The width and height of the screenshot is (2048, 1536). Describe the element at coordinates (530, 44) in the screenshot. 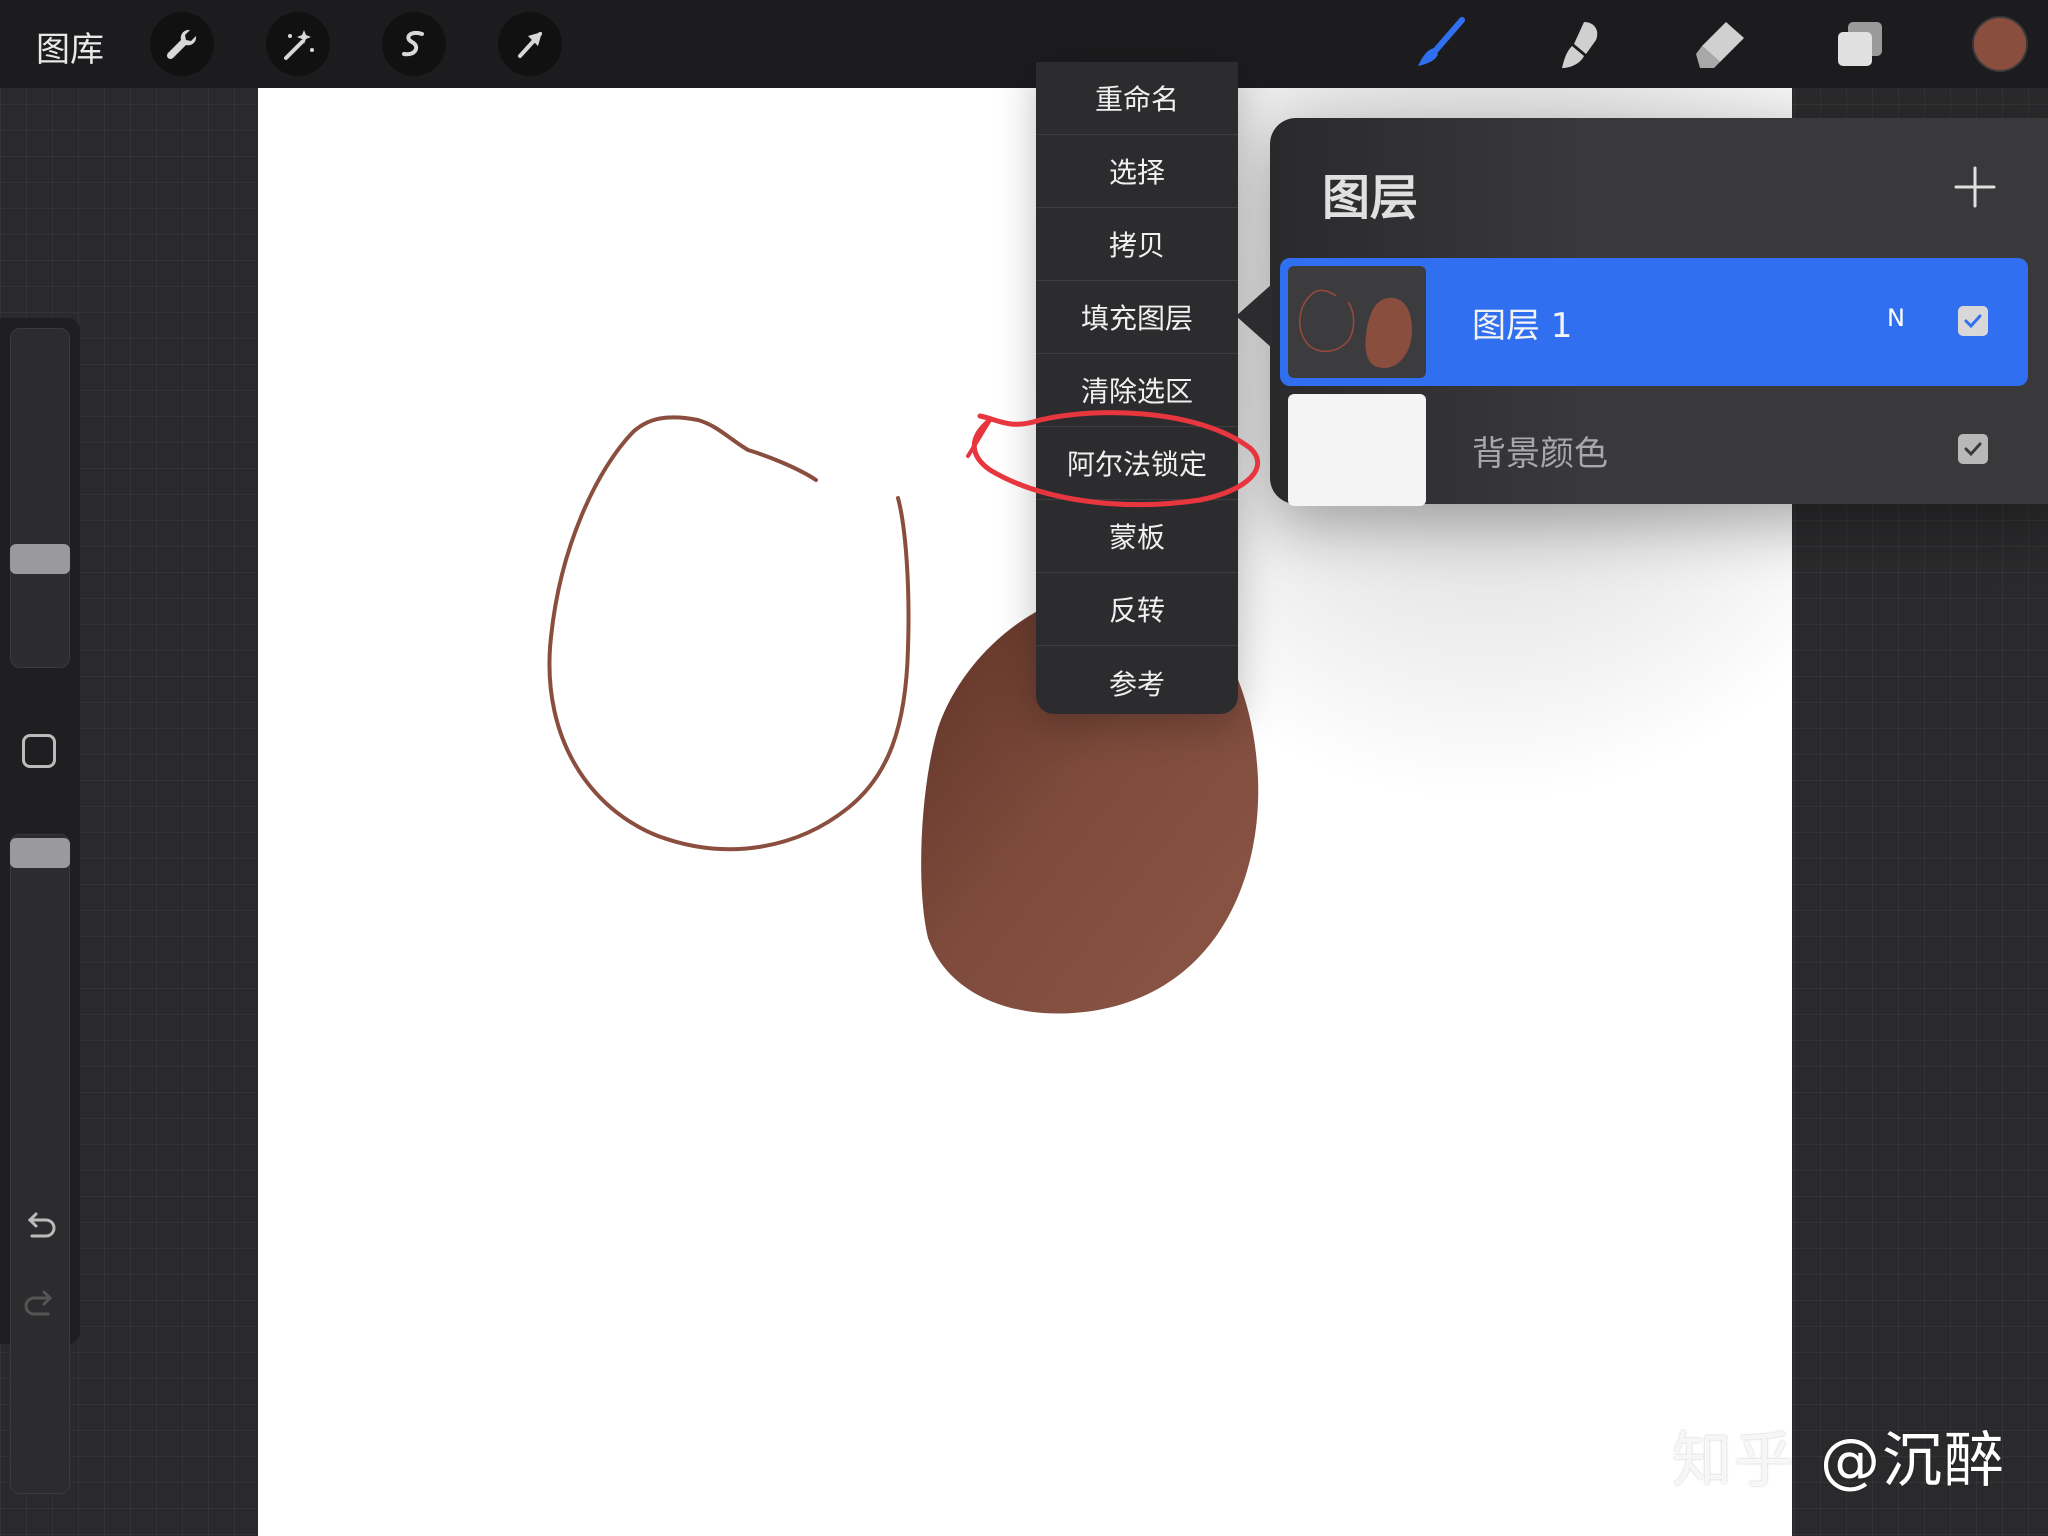

I see `arrow-transform-icon` at that location.